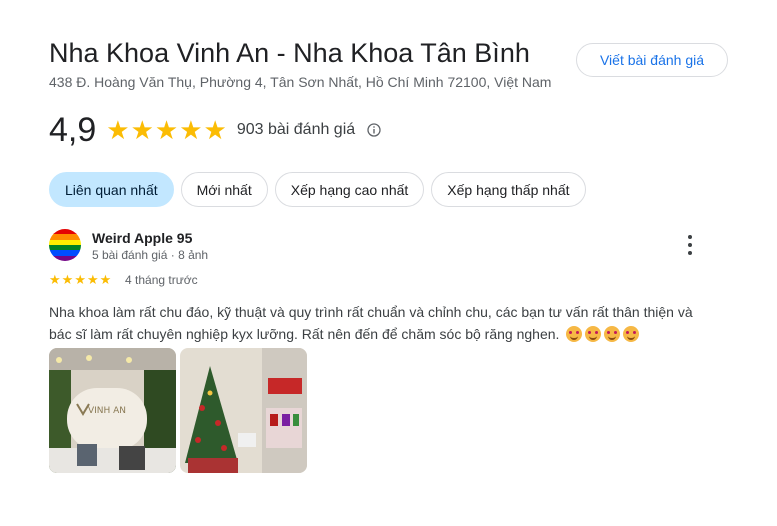 This screenshot has height=526, width=777. I want to click on filter-highest-rating: Xếp hạng cao nhất, so click(349, 189).